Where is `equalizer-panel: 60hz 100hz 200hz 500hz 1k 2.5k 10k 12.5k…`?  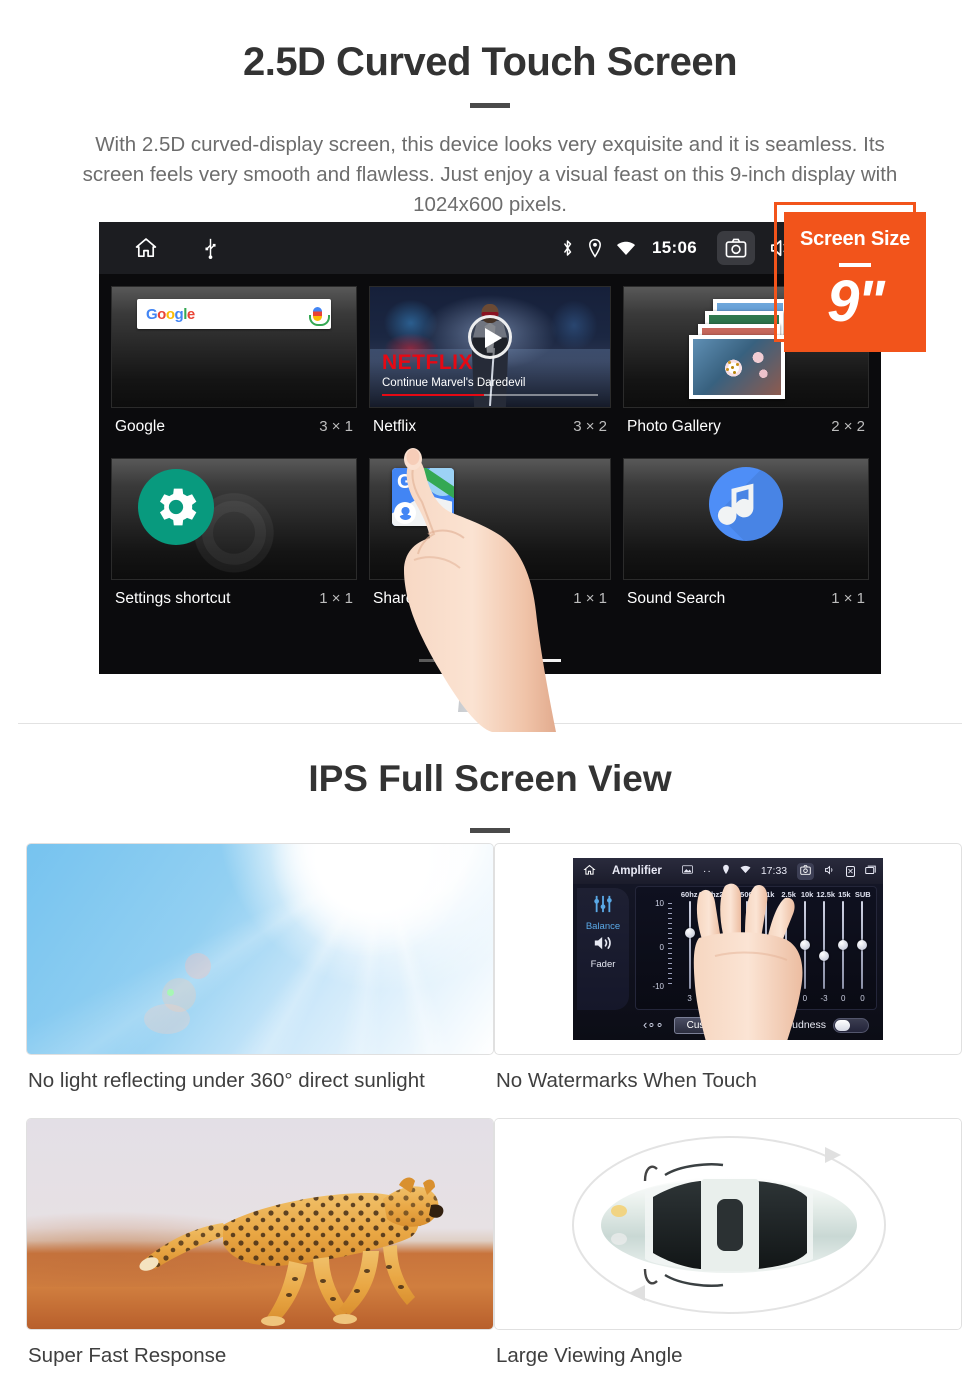
equalizer-panel: 60hz 100hz 200hz 500hz 1k 2.5k 10k 12.5k… is located at coordinates (756, 948).